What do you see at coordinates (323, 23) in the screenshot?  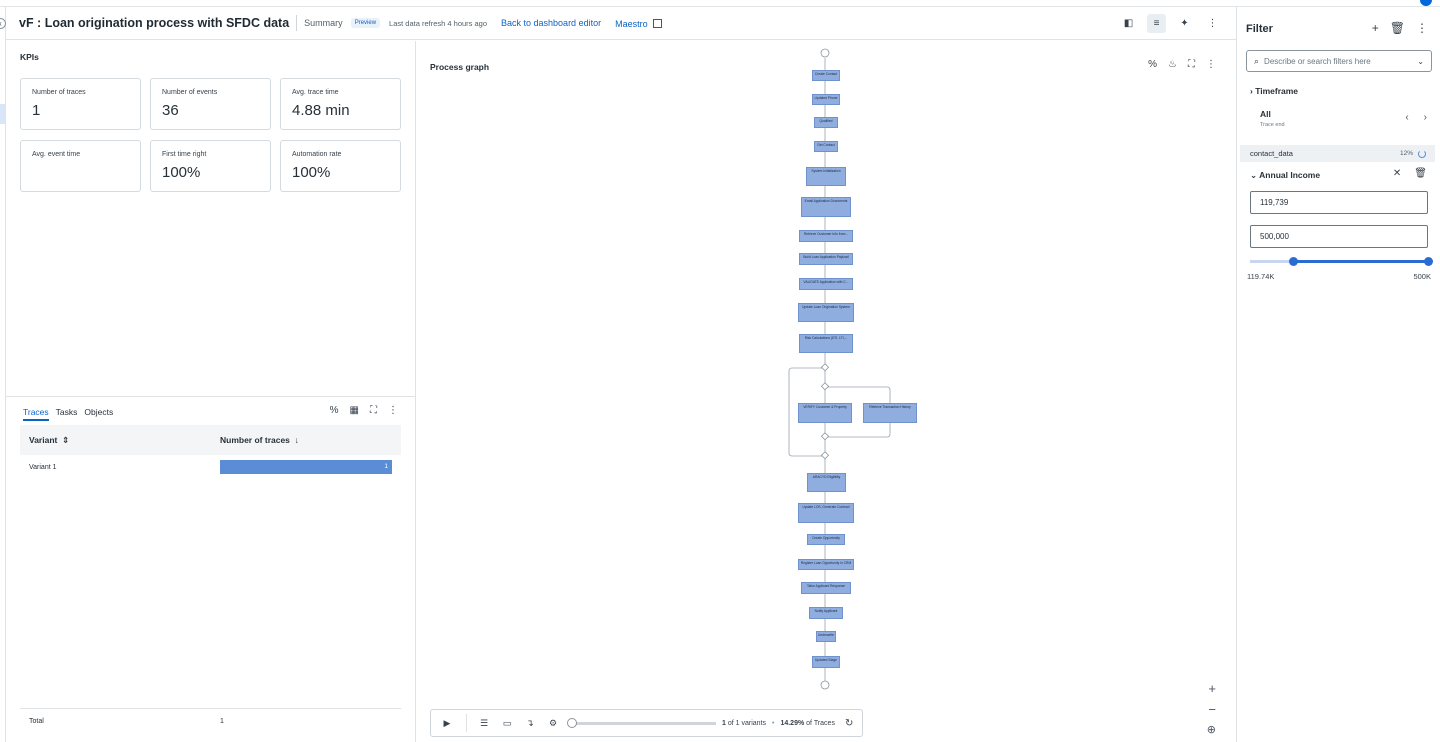 I see `summary-label: Summary` at bounding box center [323, 23].